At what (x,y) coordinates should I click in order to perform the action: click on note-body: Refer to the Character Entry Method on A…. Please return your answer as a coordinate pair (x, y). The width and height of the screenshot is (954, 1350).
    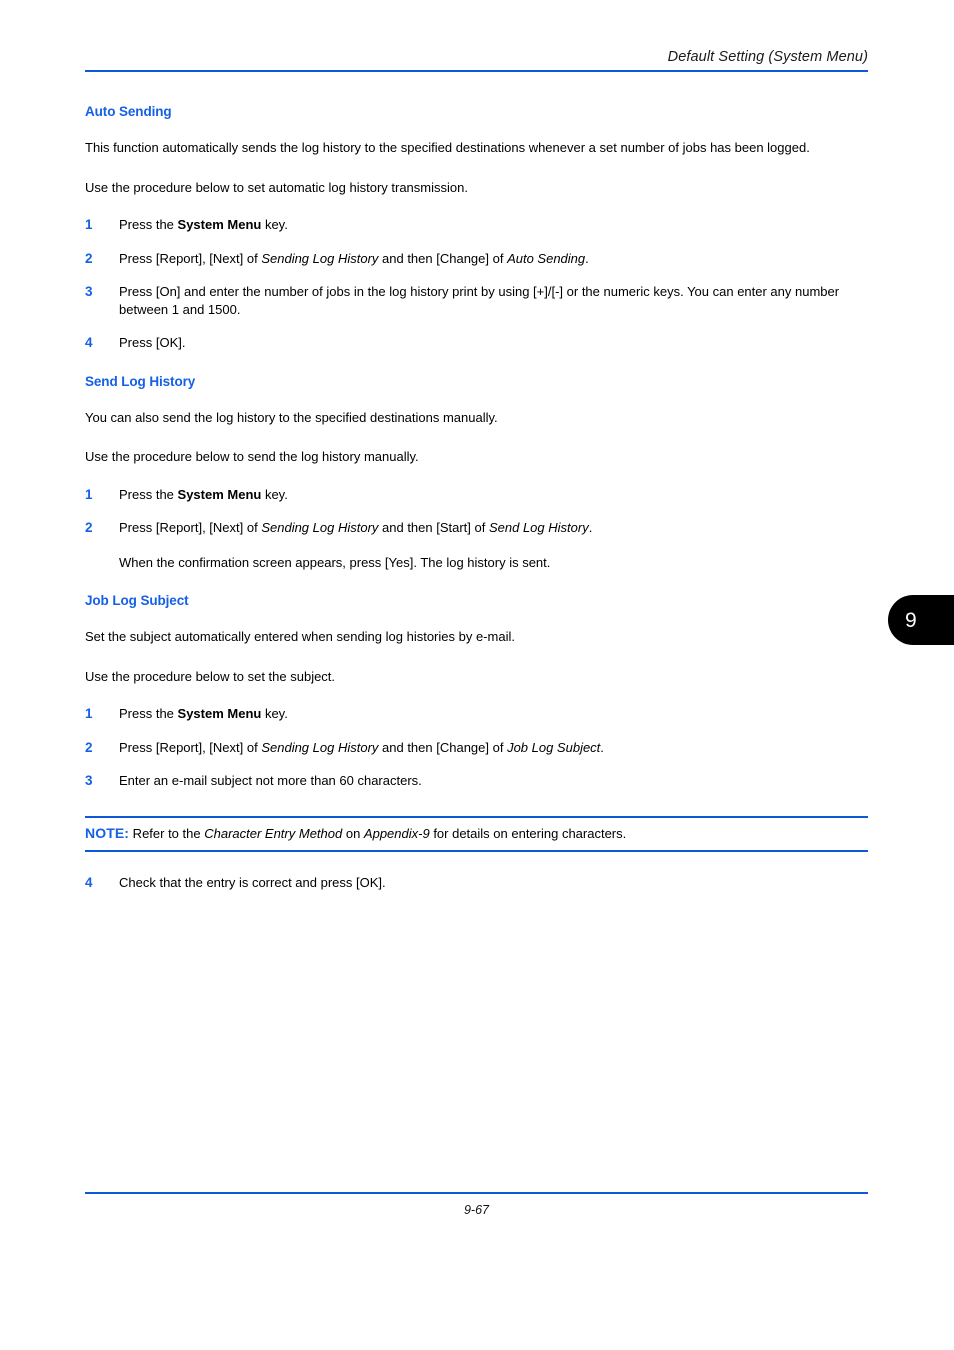
    Looking at the image, I should click on (378, 833).